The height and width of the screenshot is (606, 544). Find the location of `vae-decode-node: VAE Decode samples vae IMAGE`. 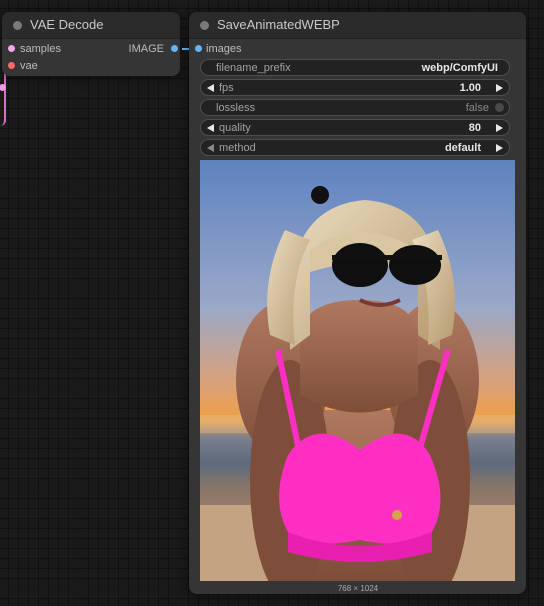

vae-decode-node: VAE Decode samples vae IMAGE is located at coordinates (91, 44).